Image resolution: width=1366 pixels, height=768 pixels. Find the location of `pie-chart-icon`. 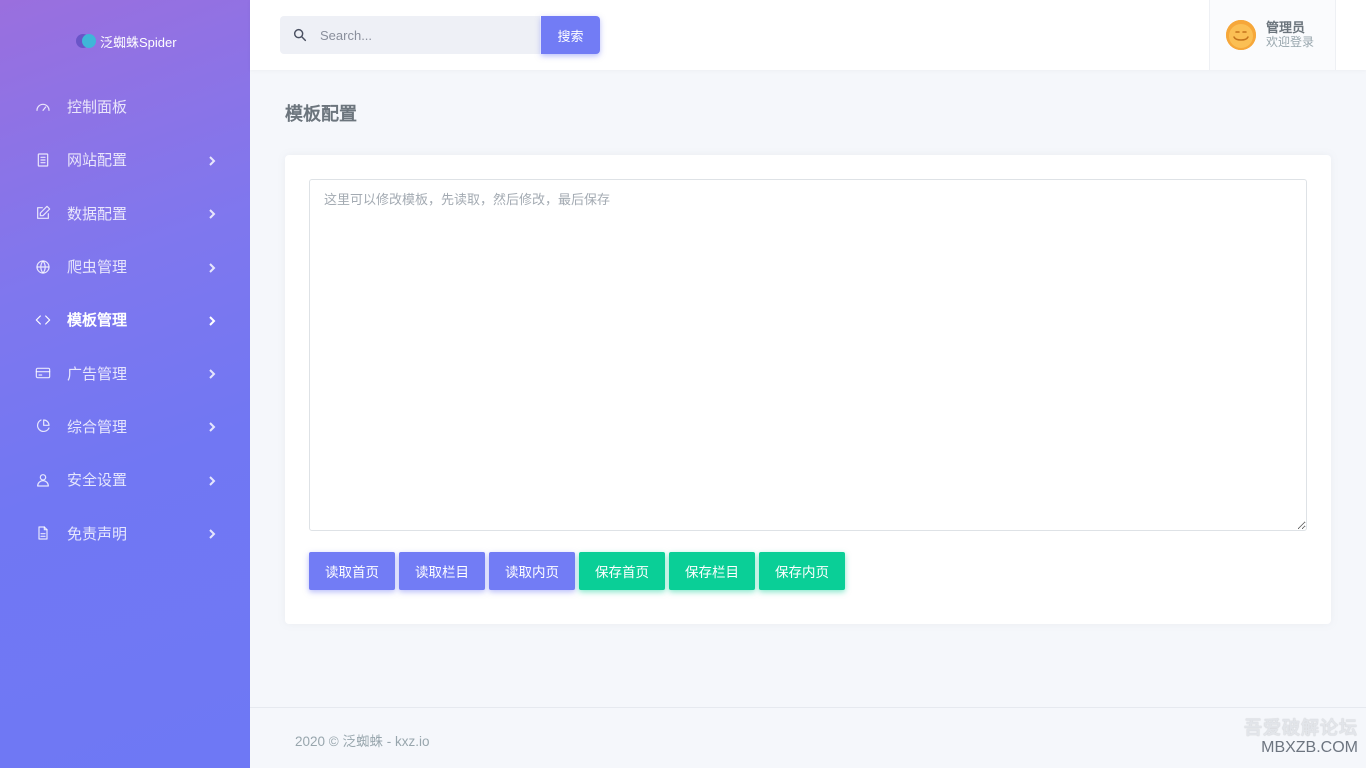

pie-chart-icon is located at coordinates (43, 426).